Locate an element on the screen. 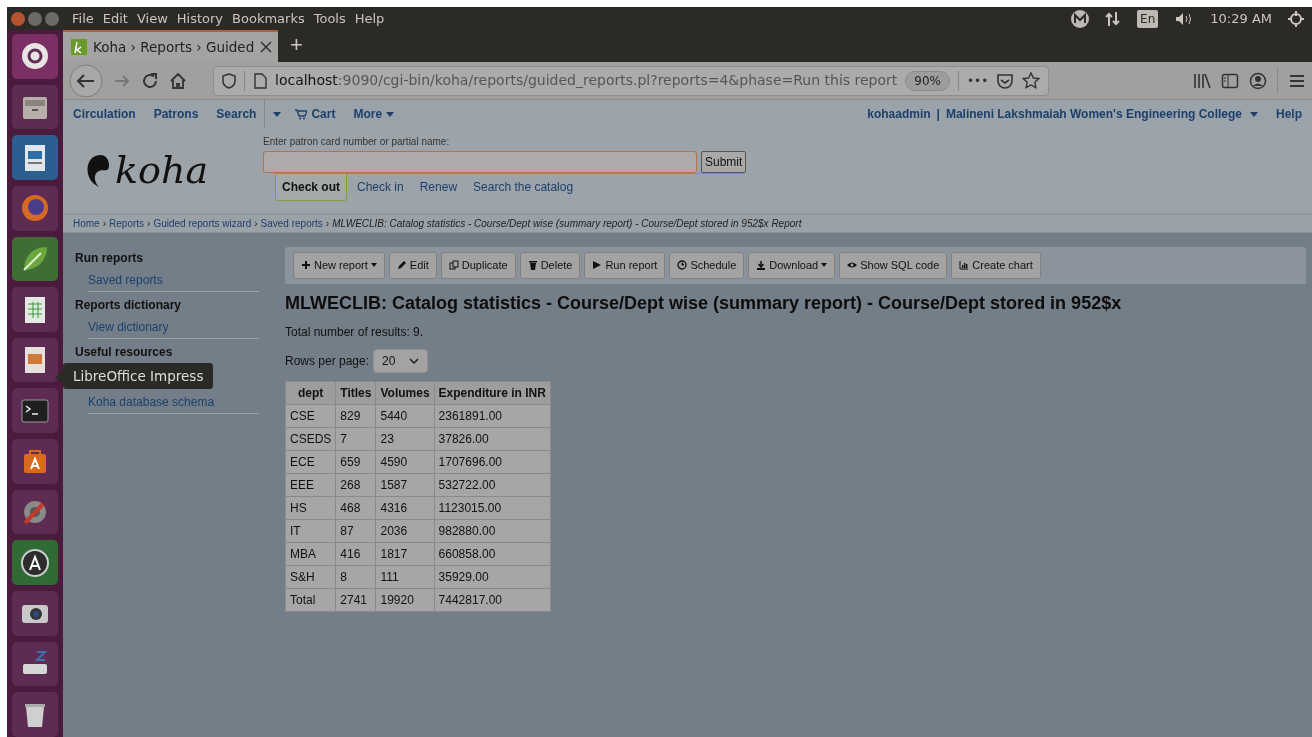  address-bar: localhost:9090/cgi-bin/koha/reports/guided_reports.pl?reports=4&phase=Run this report 90% ••• is located at coordinates (631, 80).